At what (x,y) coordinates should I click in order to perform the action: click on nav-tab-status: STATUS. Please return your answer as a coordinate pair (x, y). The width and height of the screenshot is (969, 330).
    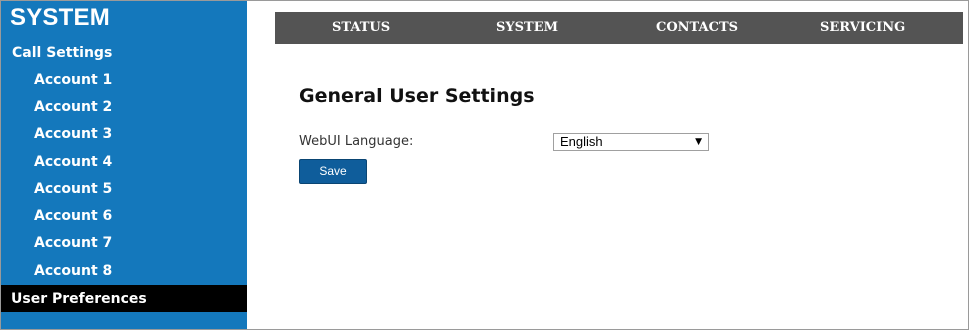
    Looking at the image, I should click on (361, 28).